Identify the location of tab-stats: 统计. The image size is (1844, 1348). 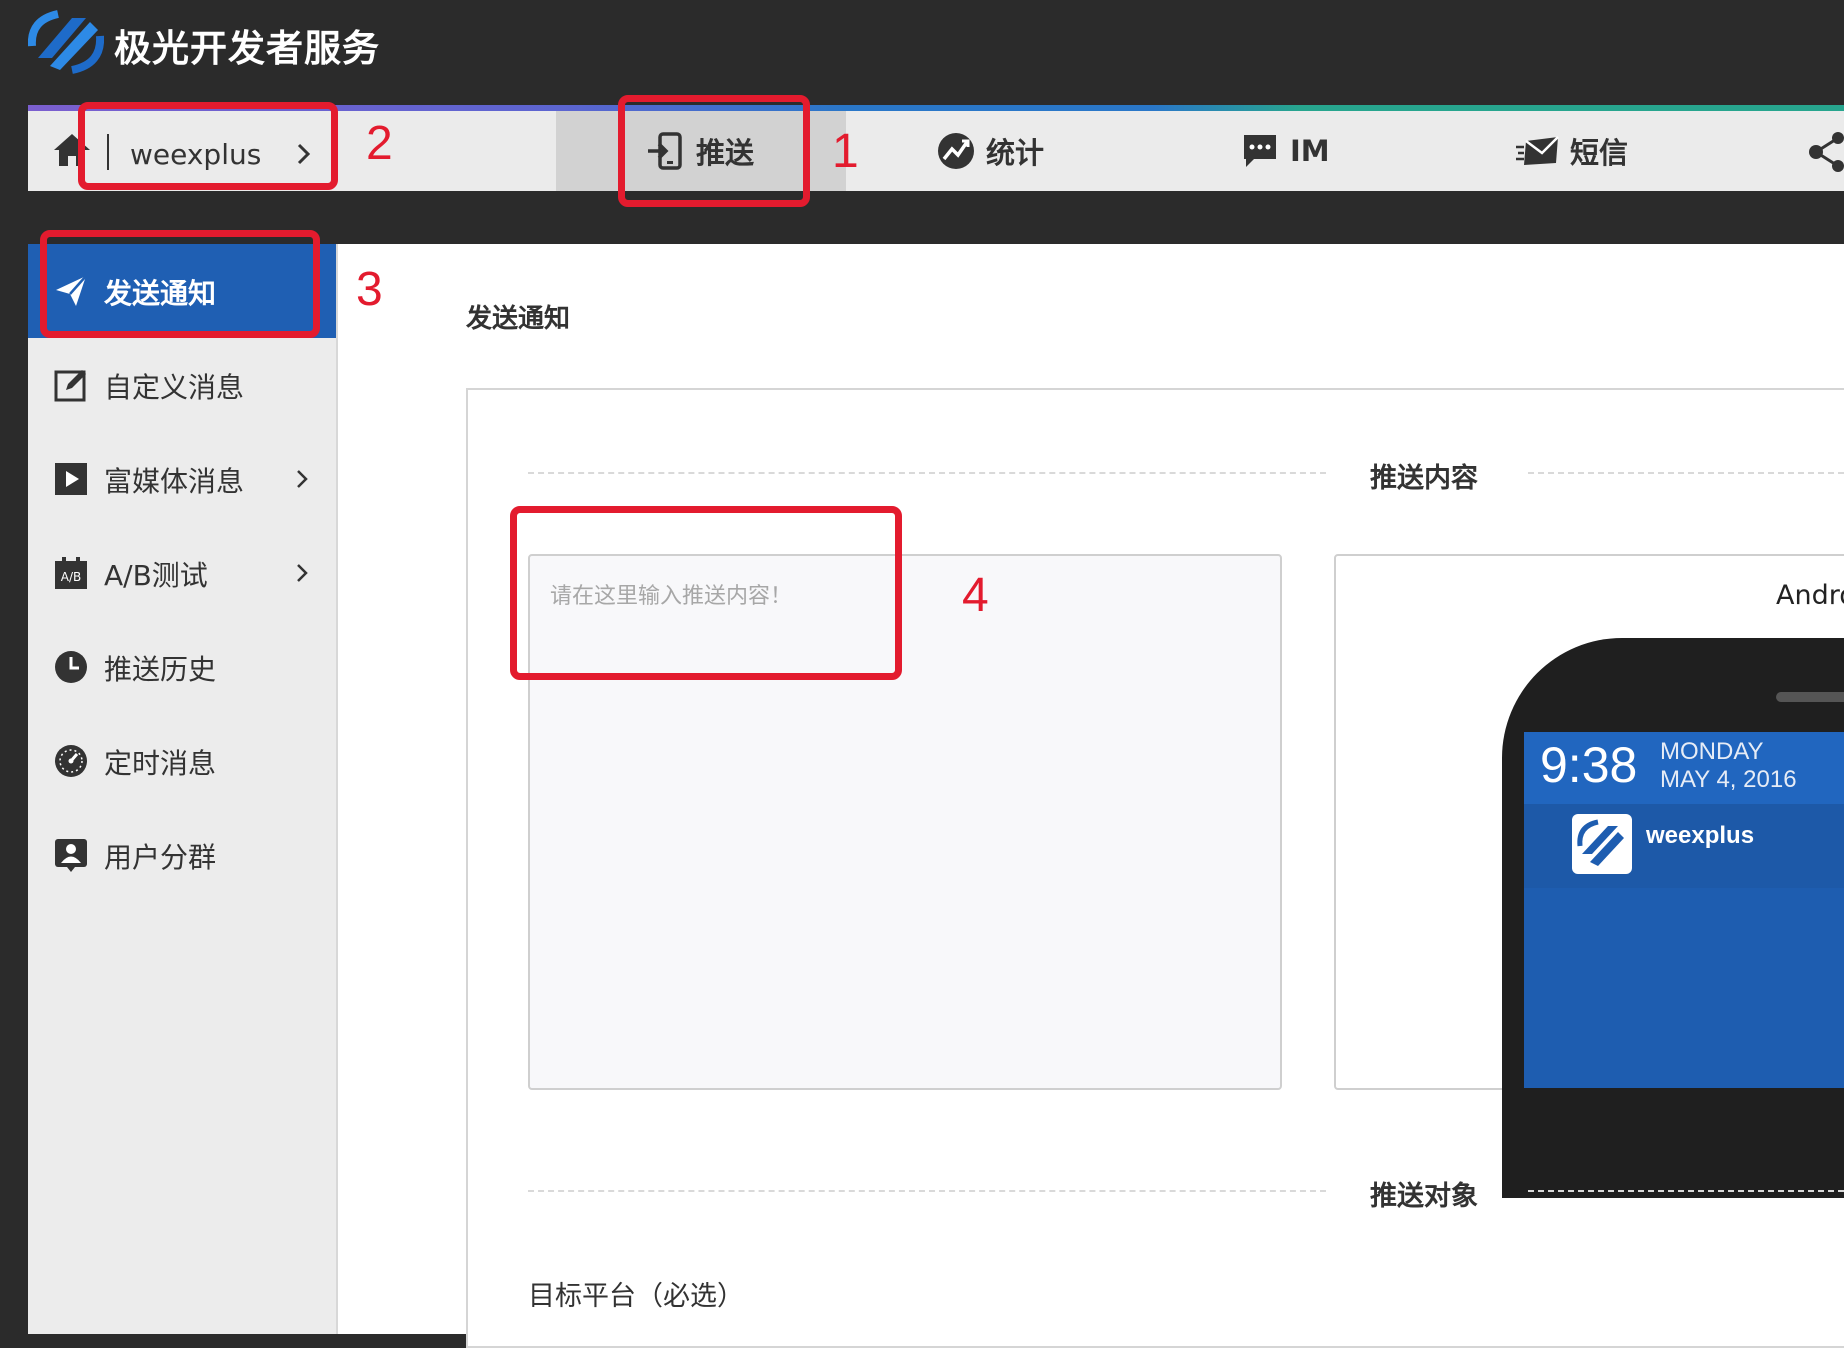
(990, 151).